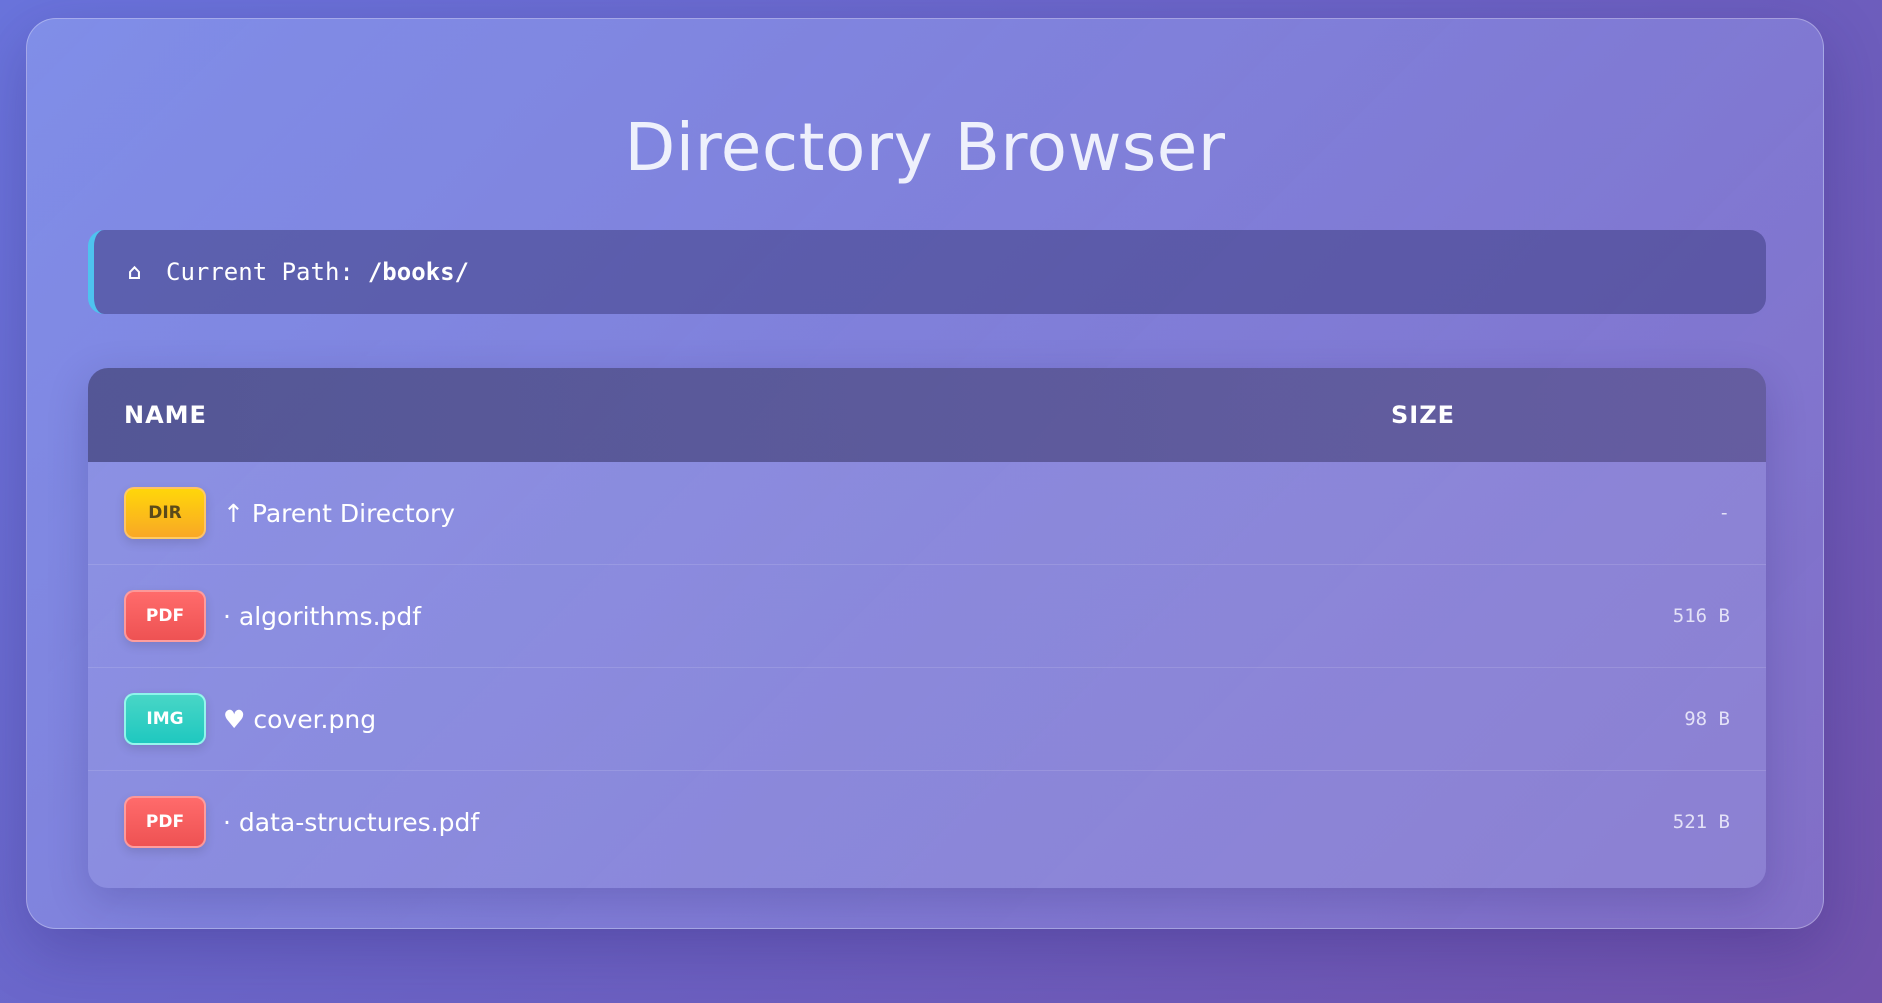  I want to click on file-size: 516 B, so click(1701, 616).